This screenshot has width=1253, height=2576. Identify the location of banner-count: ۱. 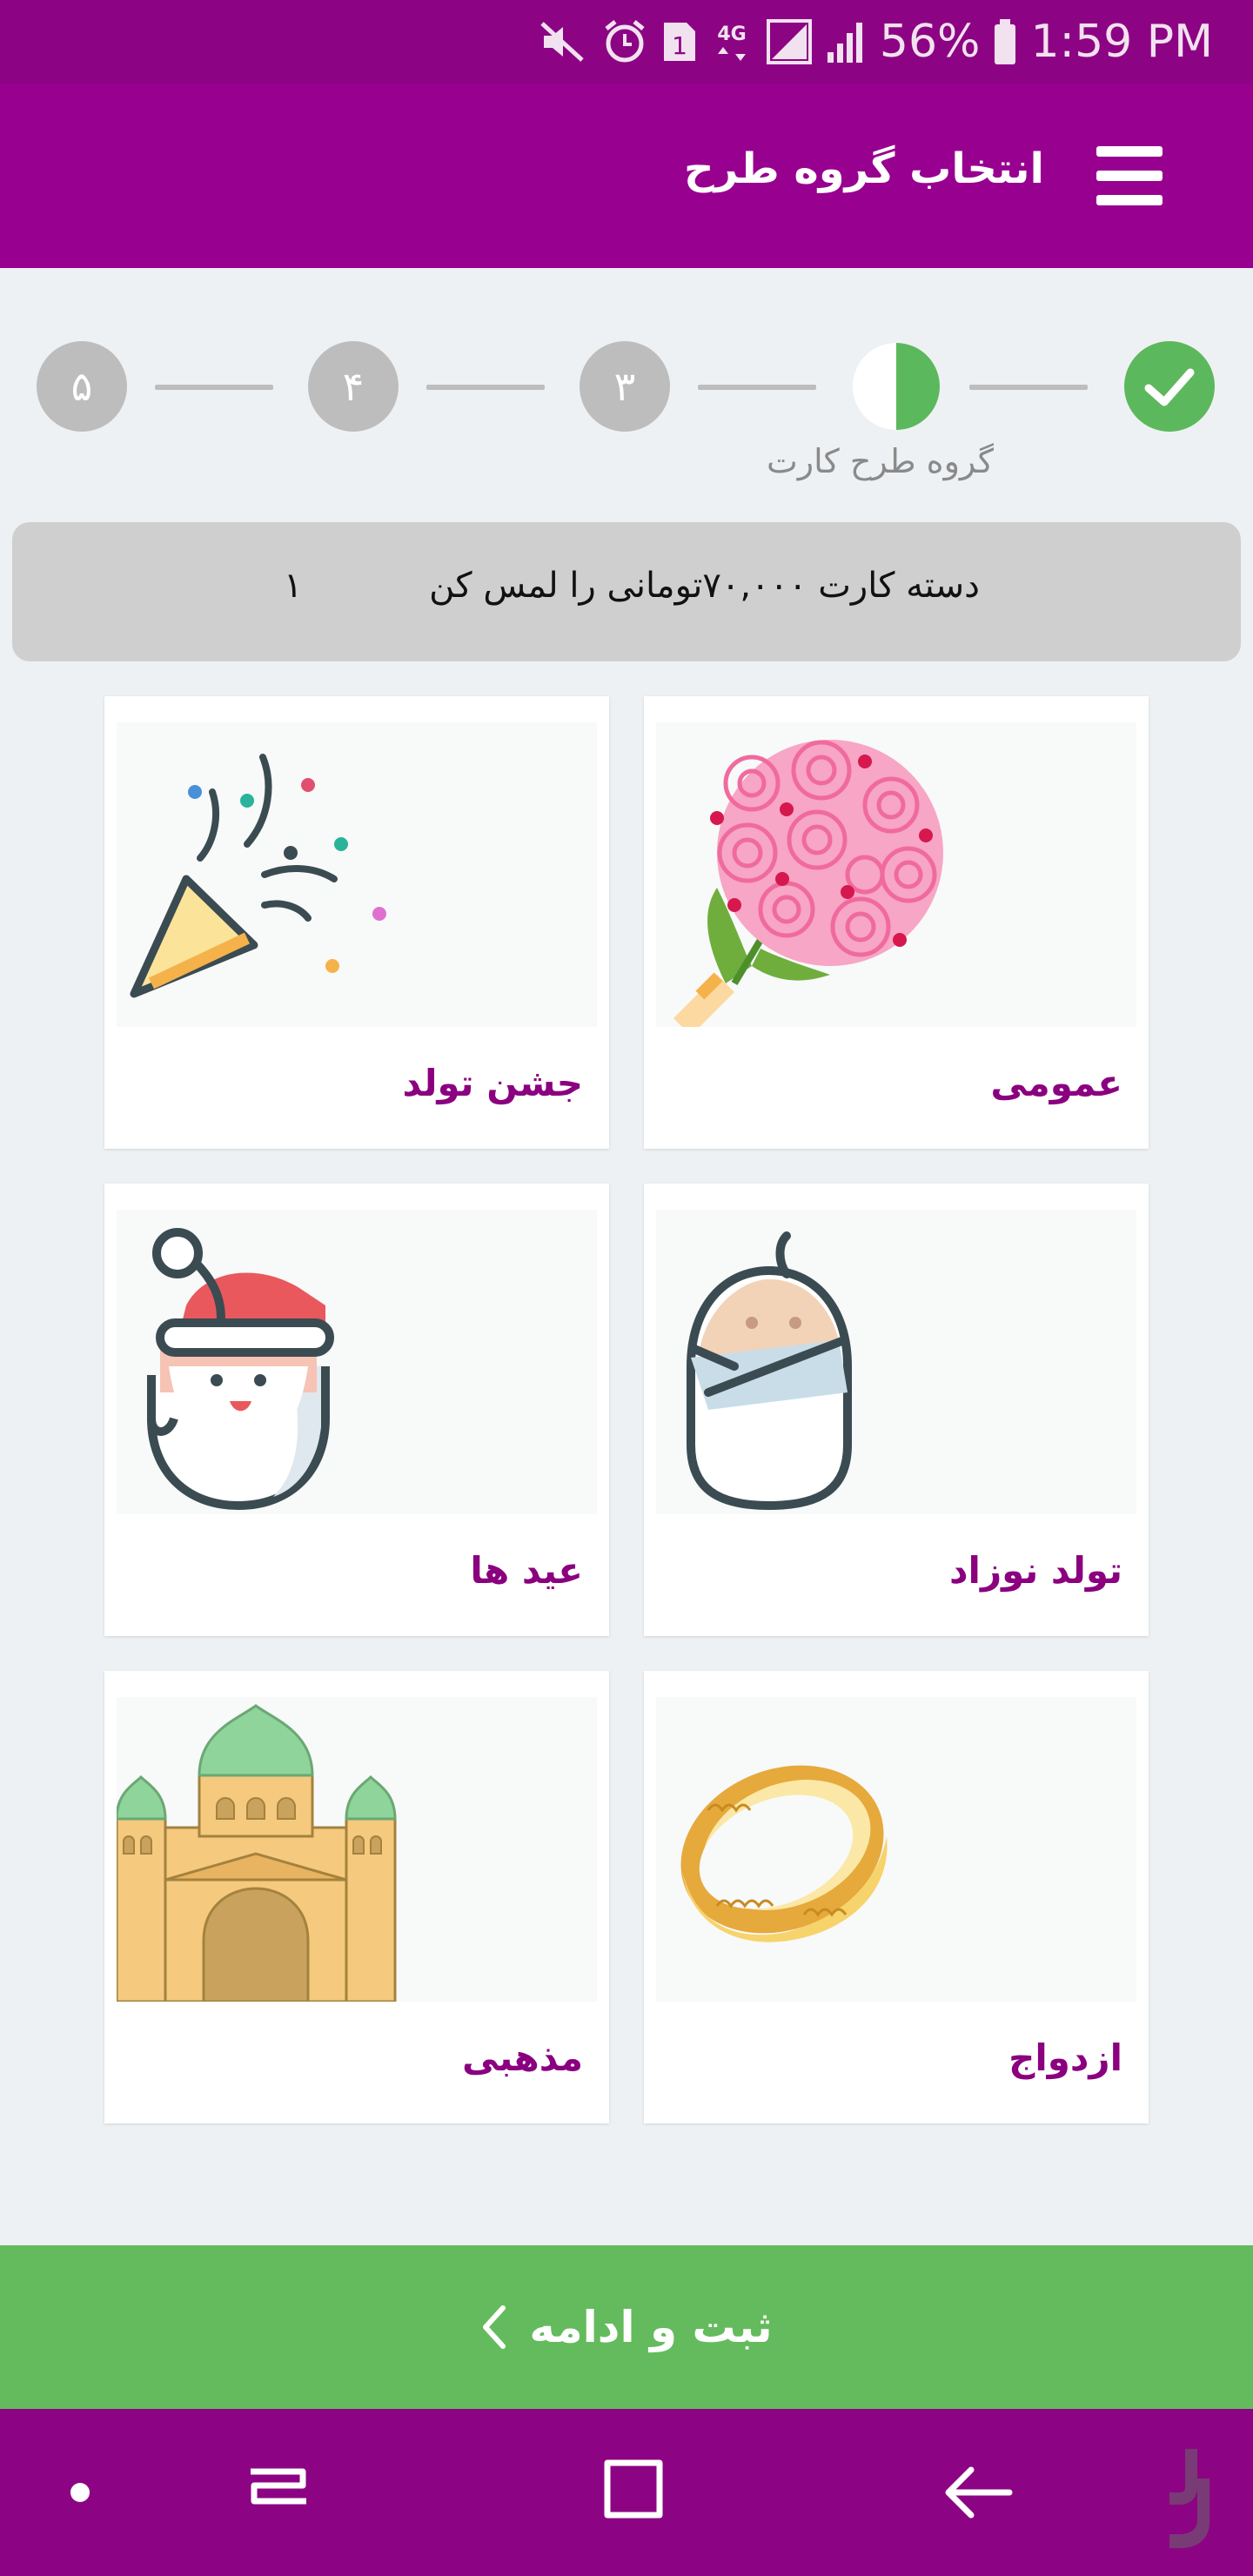
(293, 586).